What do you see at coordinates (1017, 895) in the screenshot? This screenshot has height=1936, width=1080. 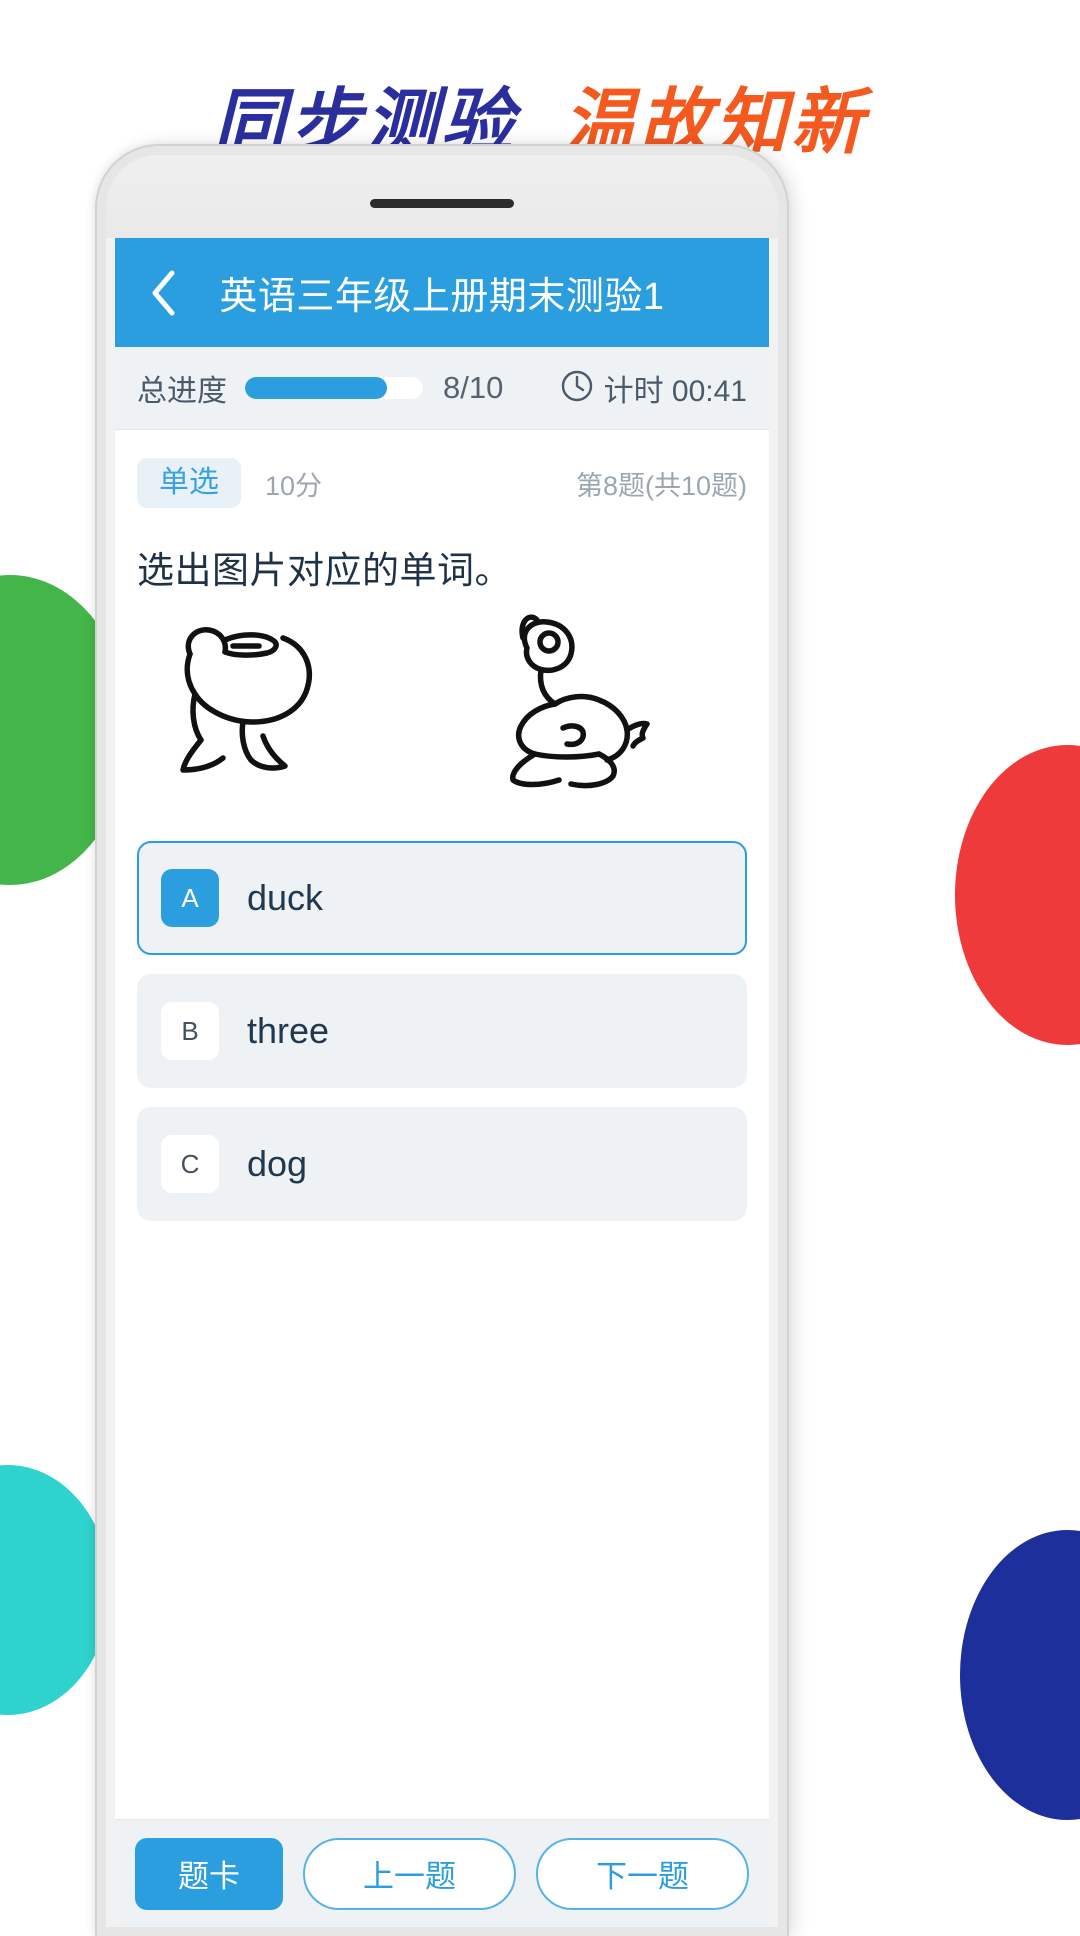 I see `decor-circle-red` at bounding box center [1017, 895].